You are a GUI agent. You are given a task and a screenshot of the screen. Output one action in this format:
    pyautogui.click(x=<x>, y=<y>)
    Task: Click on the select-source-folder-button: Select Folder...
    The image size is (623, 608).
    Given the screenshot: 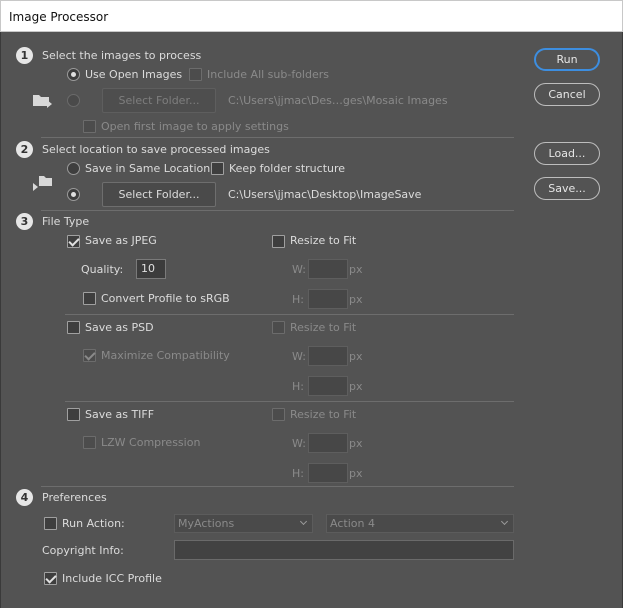 What is the action you would take?
    pyautogui.click(x=159, y=100)
    